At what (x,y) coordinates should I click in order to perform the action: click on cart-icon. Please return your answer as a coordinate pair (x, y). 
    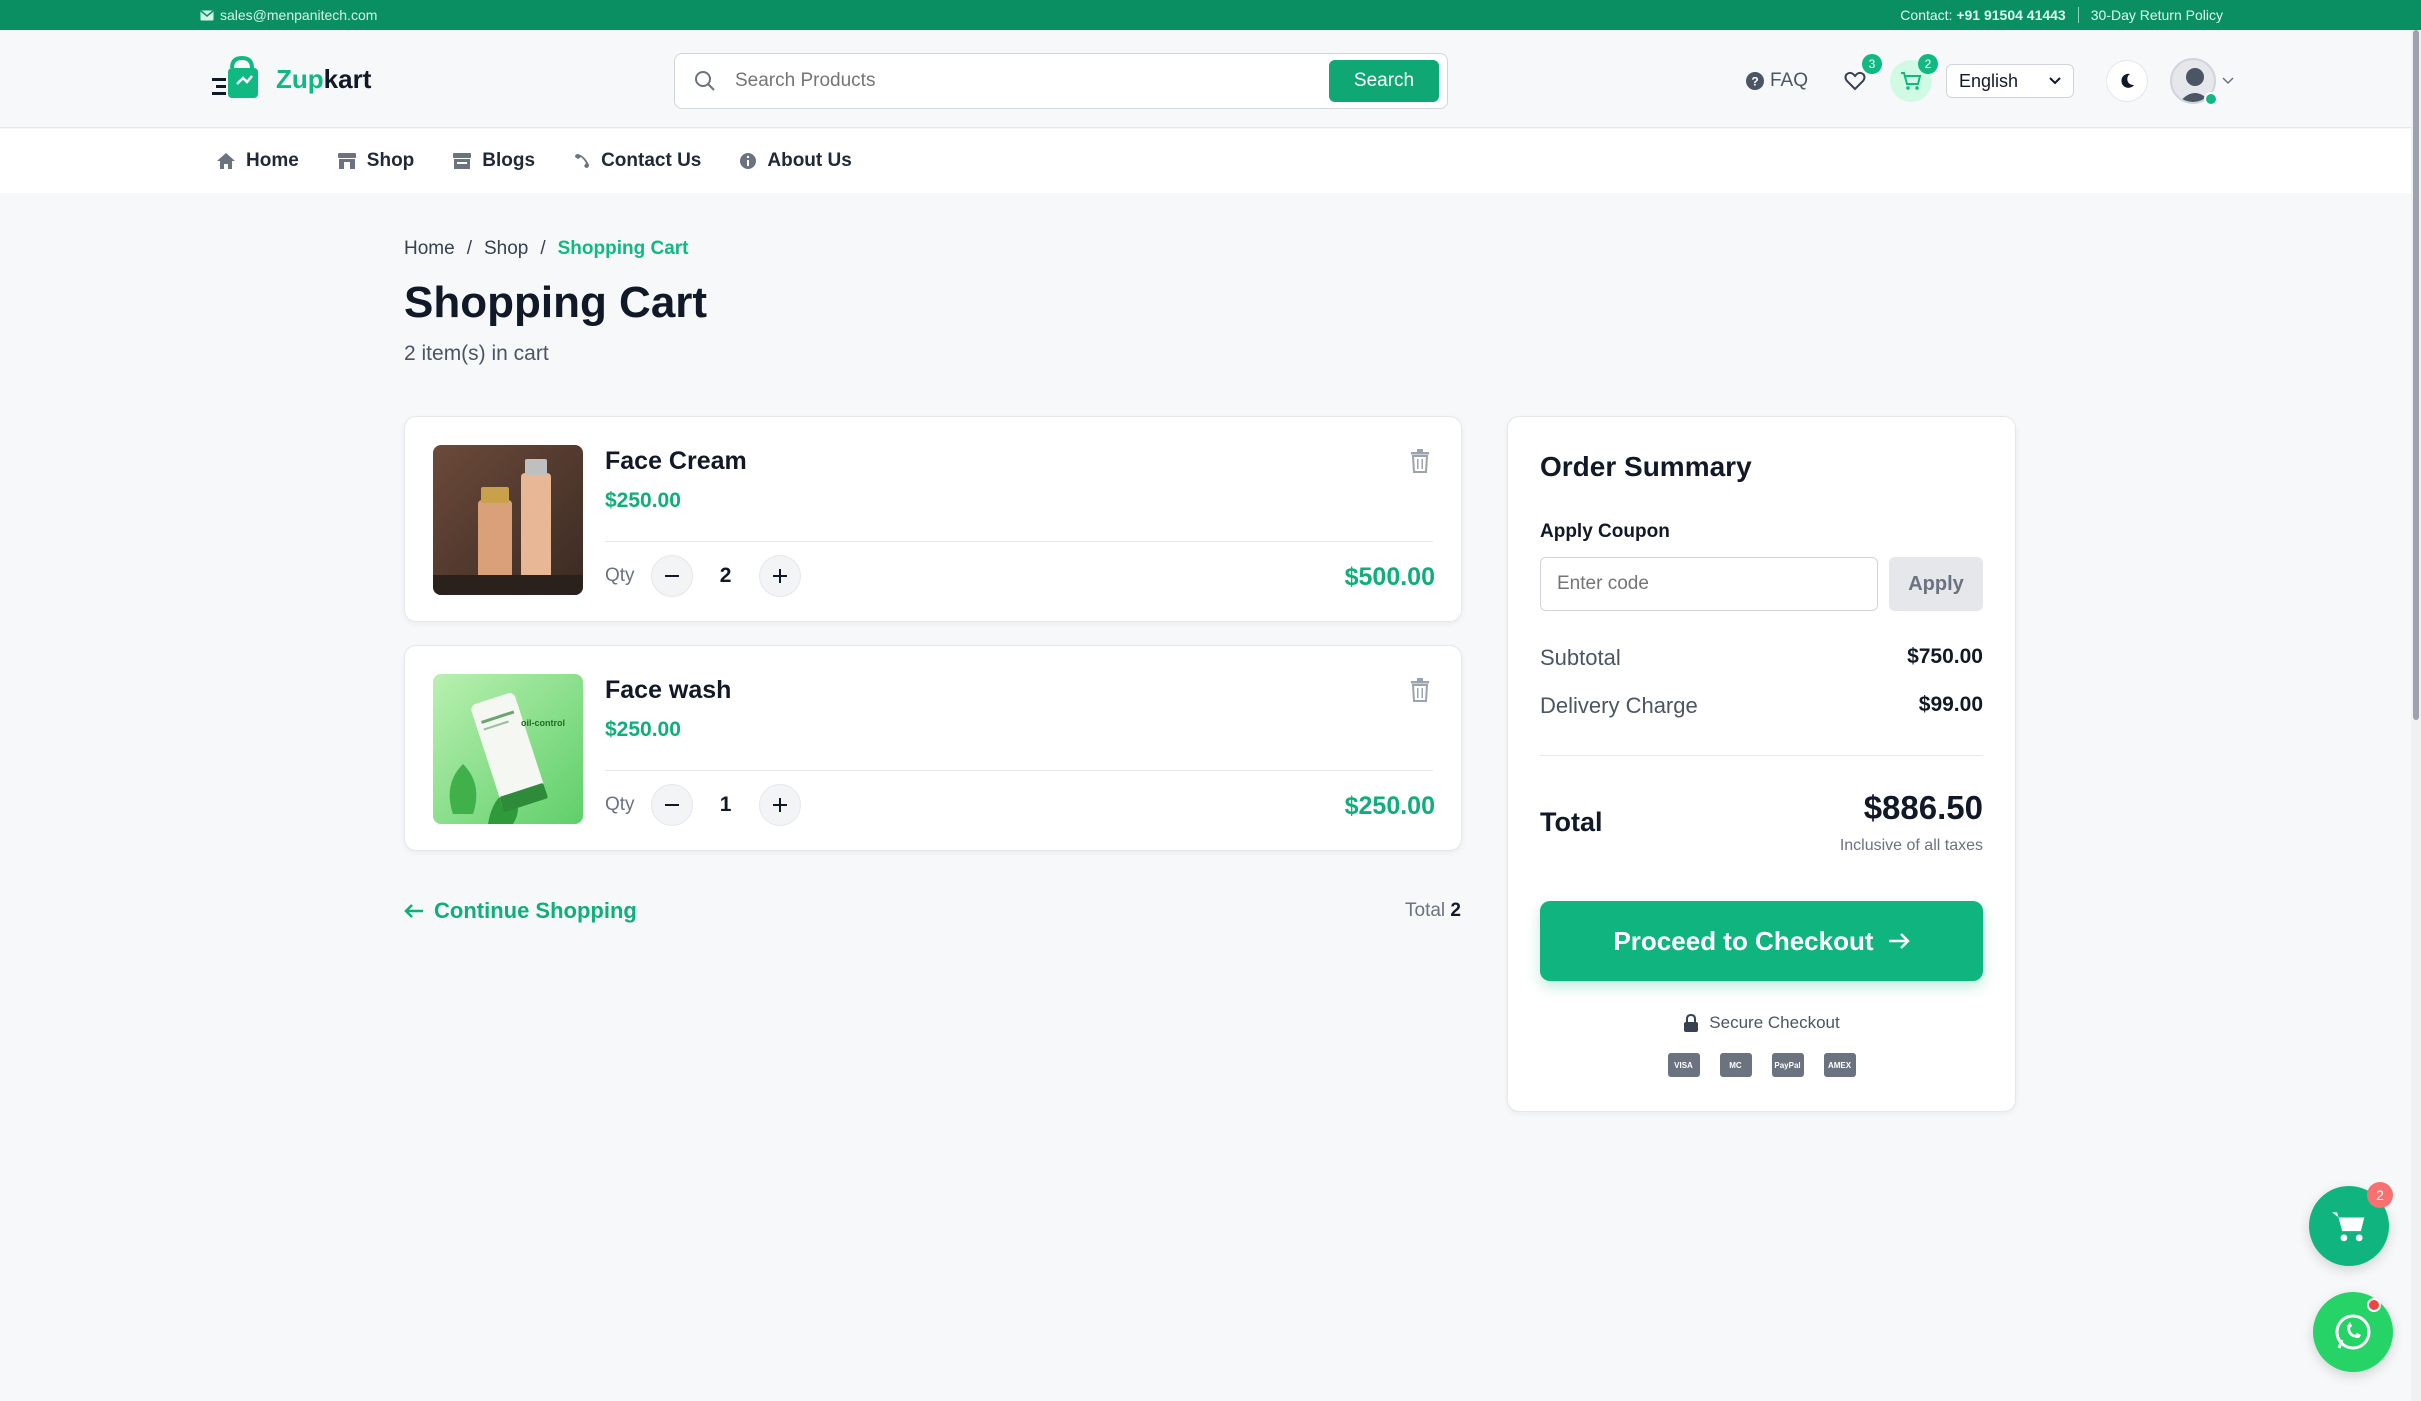
    Looking at the image, I should click on (1911, 81).